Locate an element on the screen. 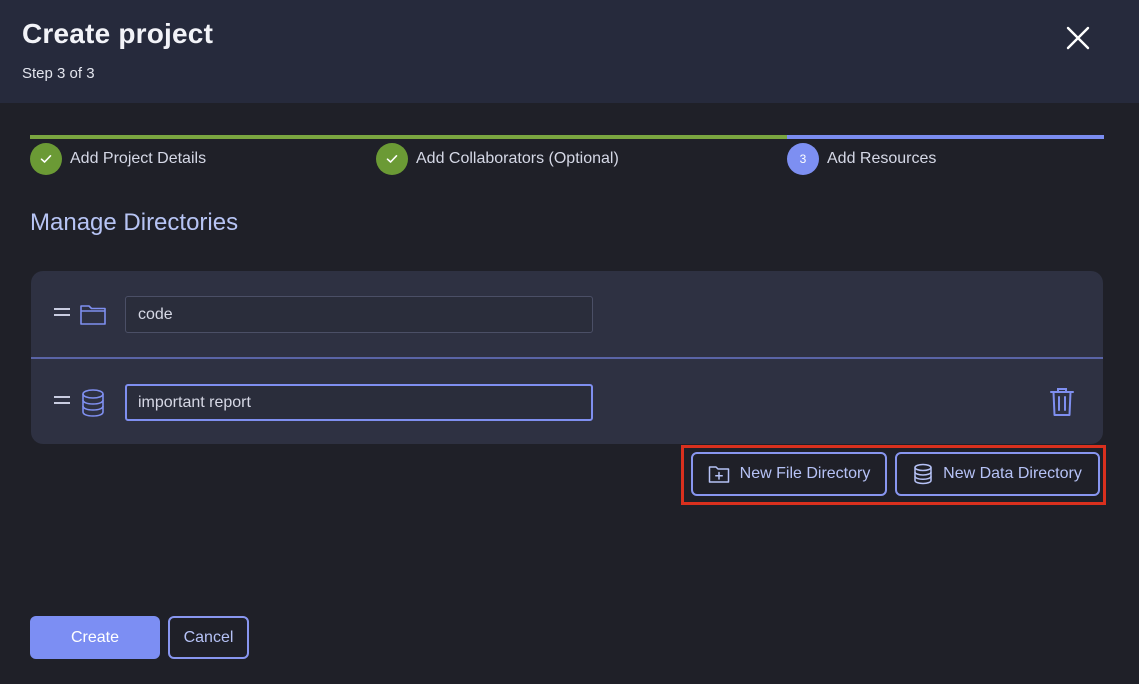 Image resolution: width=1139 pixels, height=684 pixels. button-label: New File Directory is located at coordinates (805, 473).